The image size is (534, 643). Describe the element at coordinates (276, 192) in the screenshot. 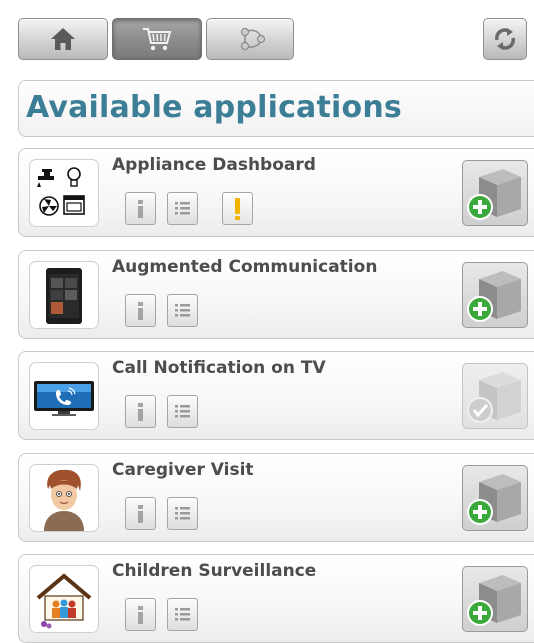

I see `app-card: Appliance Dashboard` at that location.